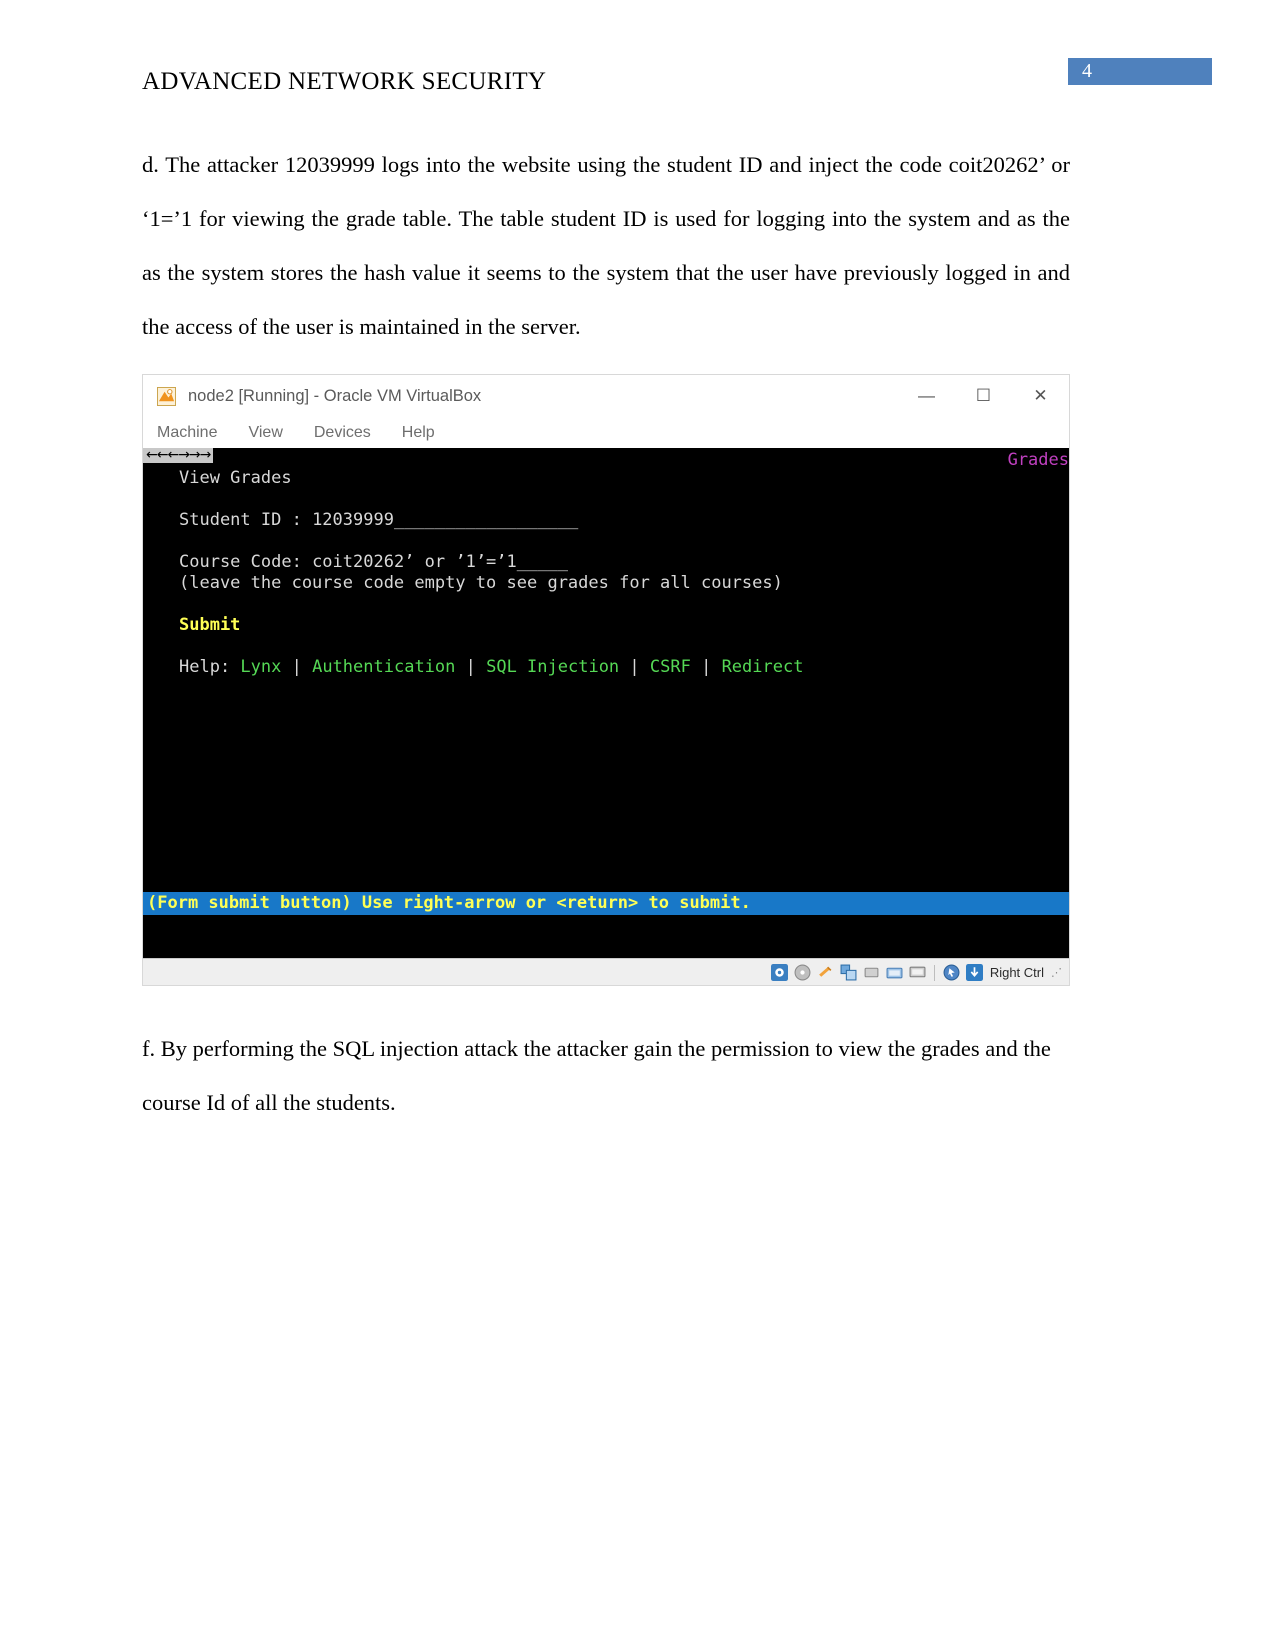 The width and height of the screenshot is (1275, 1650). What do you see at coordinates (342, 433) in the screenshot?
I see `menu-item-devices: Devices` at bounding box center [342, 433].